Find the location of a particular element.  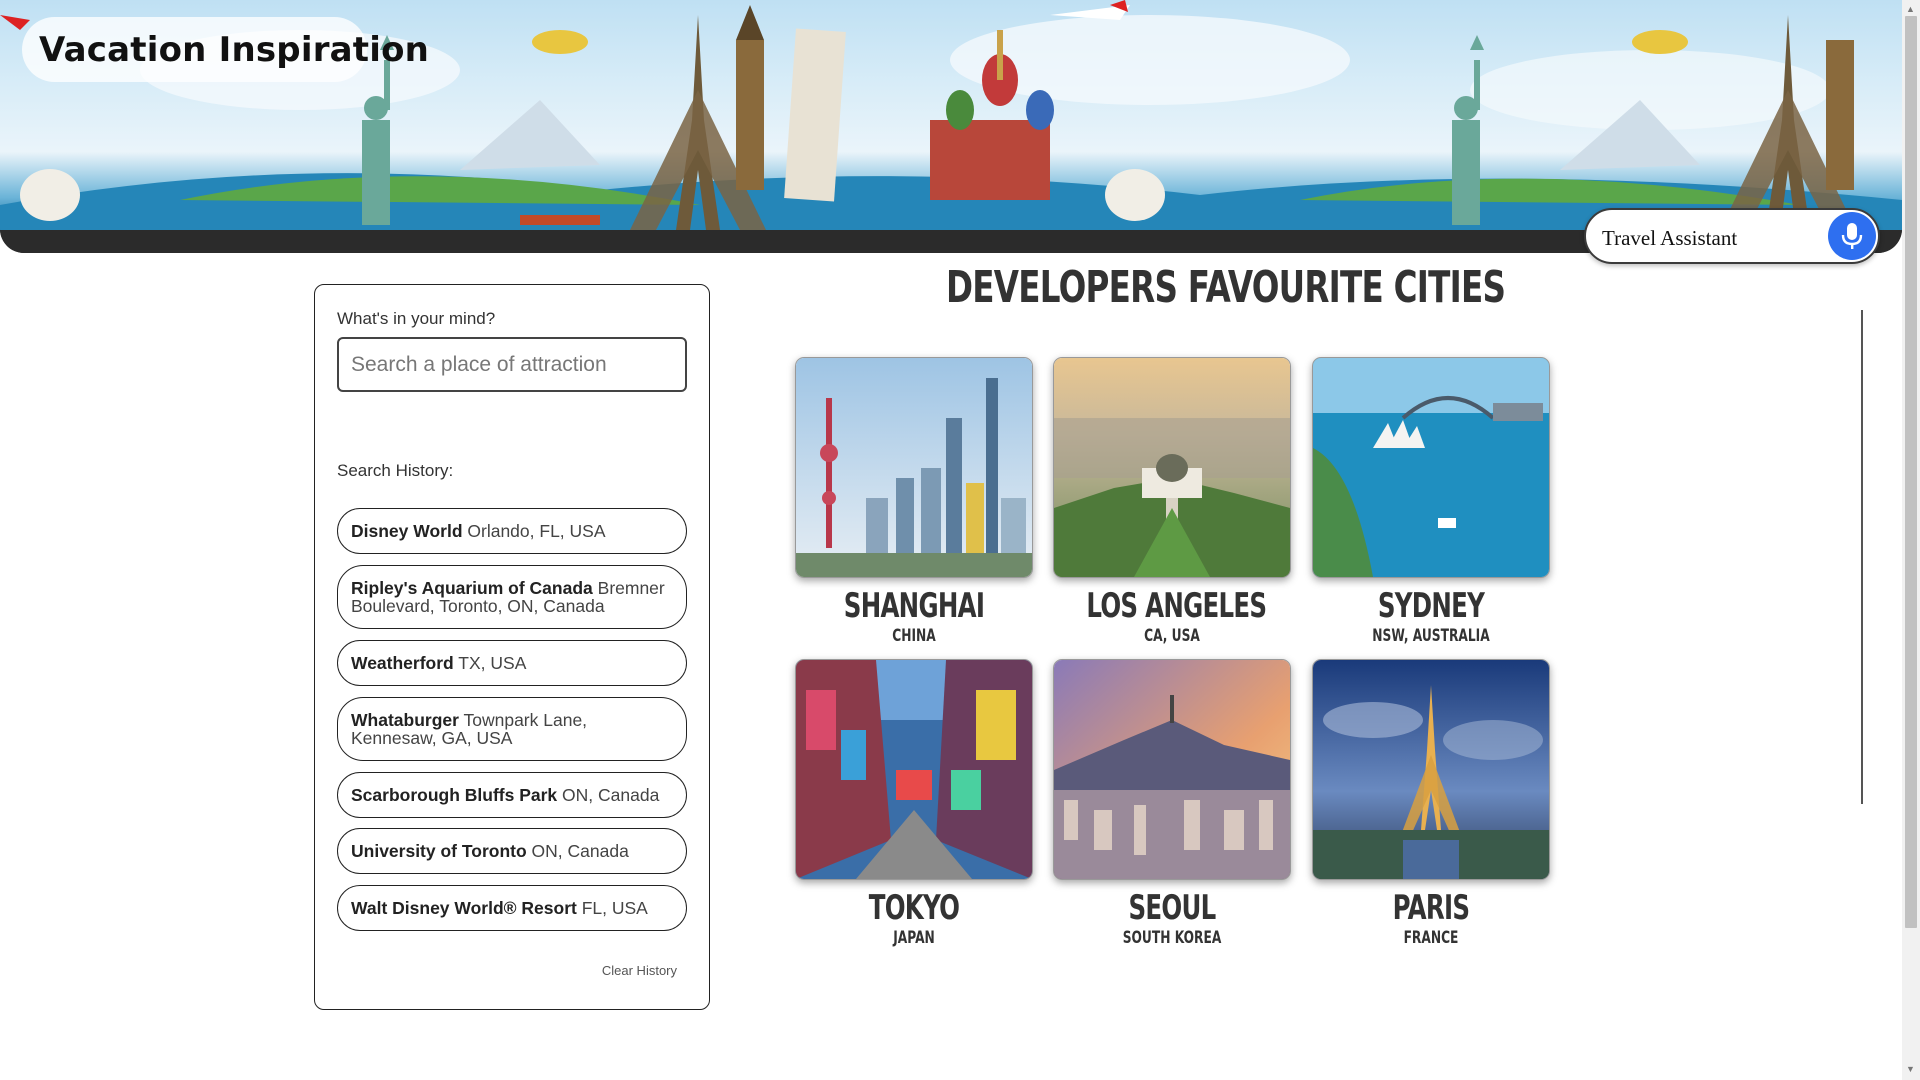

city-country: SOUTH KOREA is located at coordinates (1172, 938).